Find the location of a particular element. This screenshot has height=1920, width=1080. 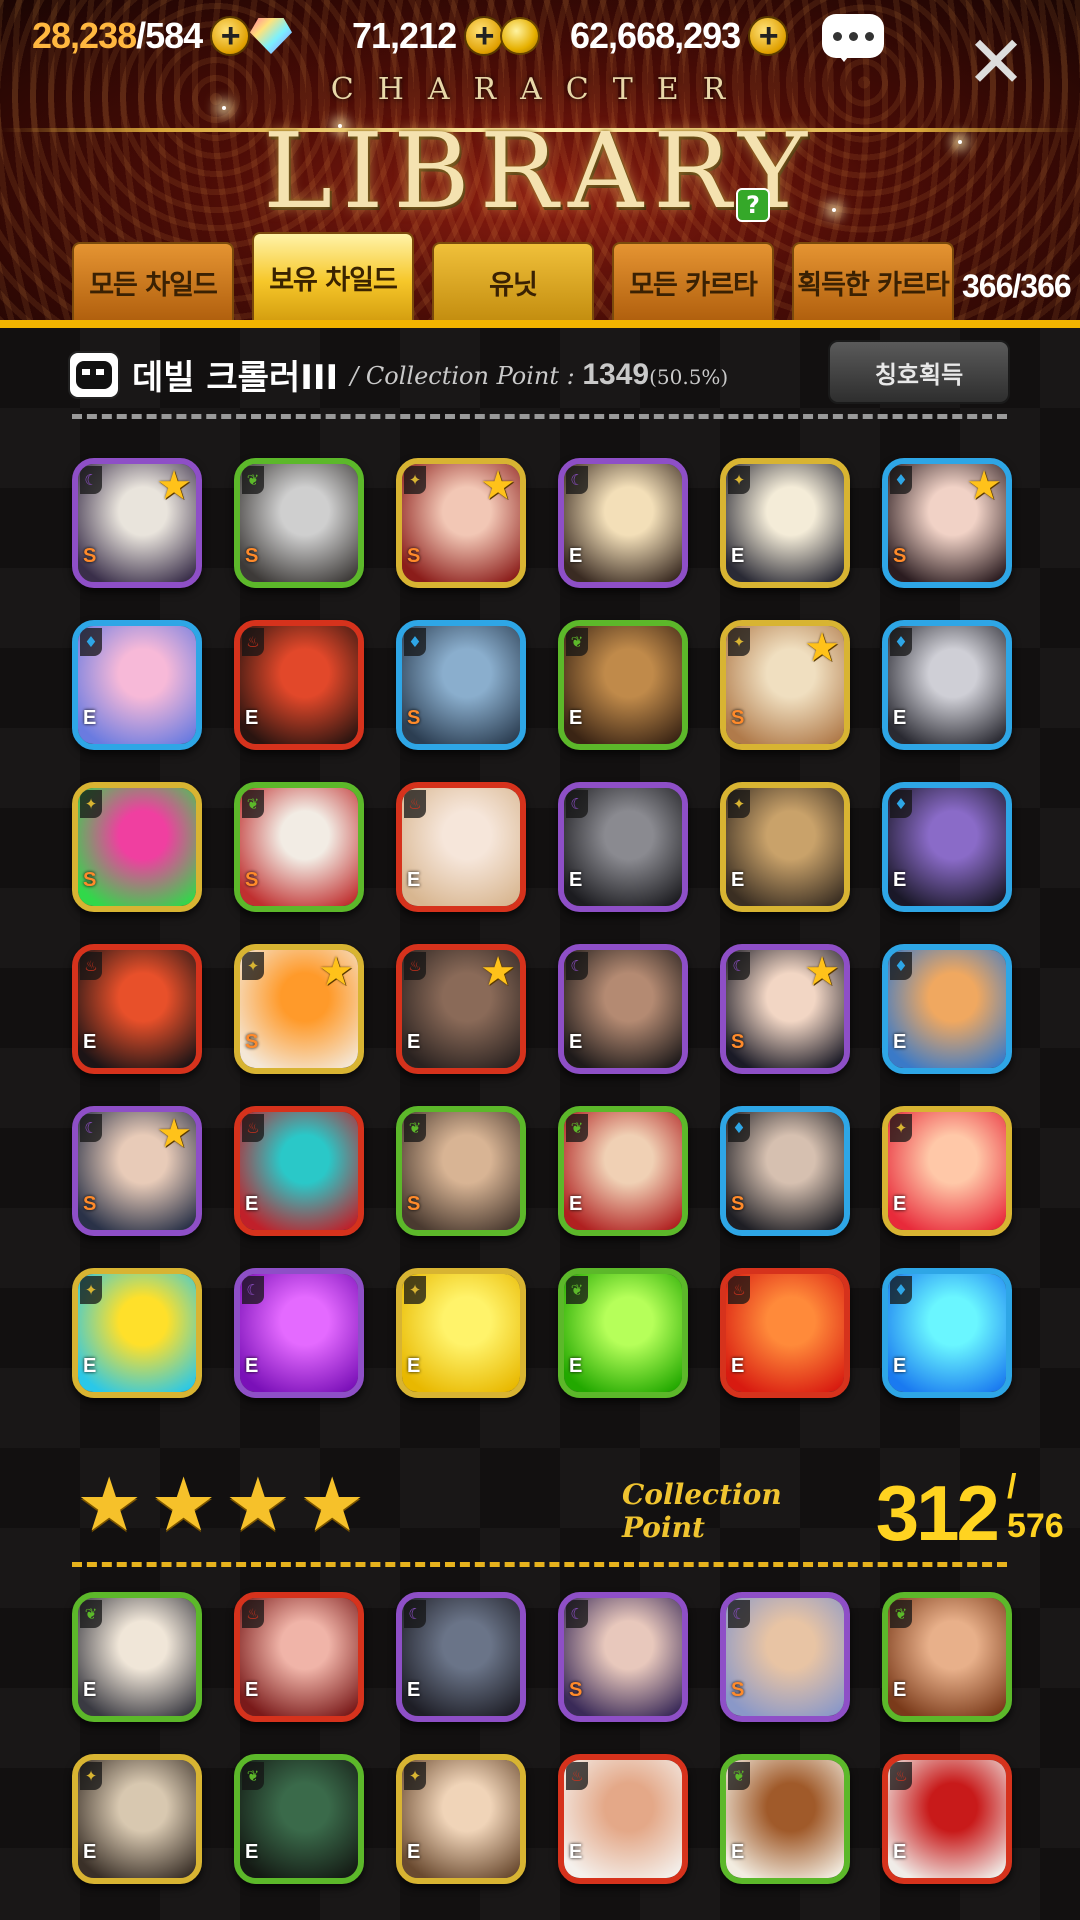

add-gold-button: + is located at coordinates (768, 36).